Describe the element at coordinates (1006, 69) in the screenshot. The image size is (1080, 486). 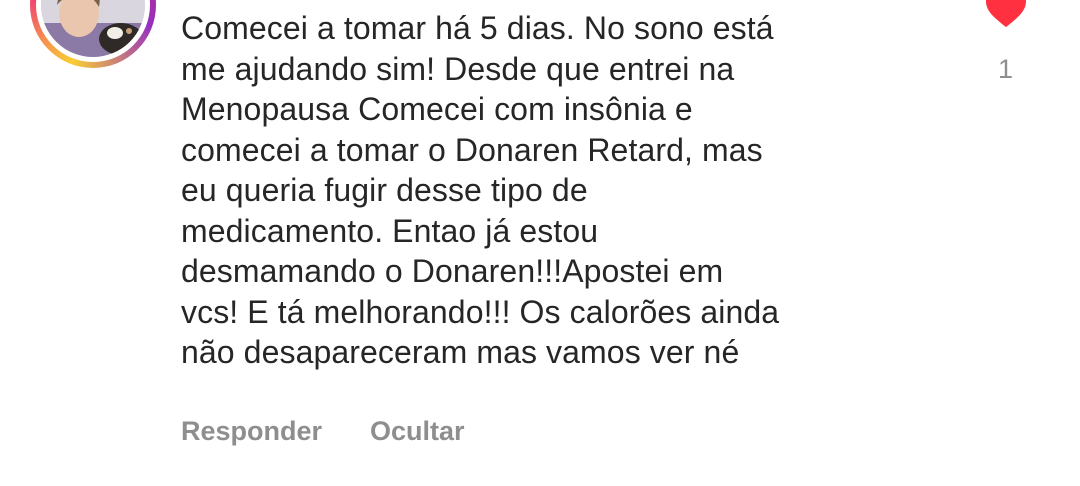
I see `like-count: 1` at that location.